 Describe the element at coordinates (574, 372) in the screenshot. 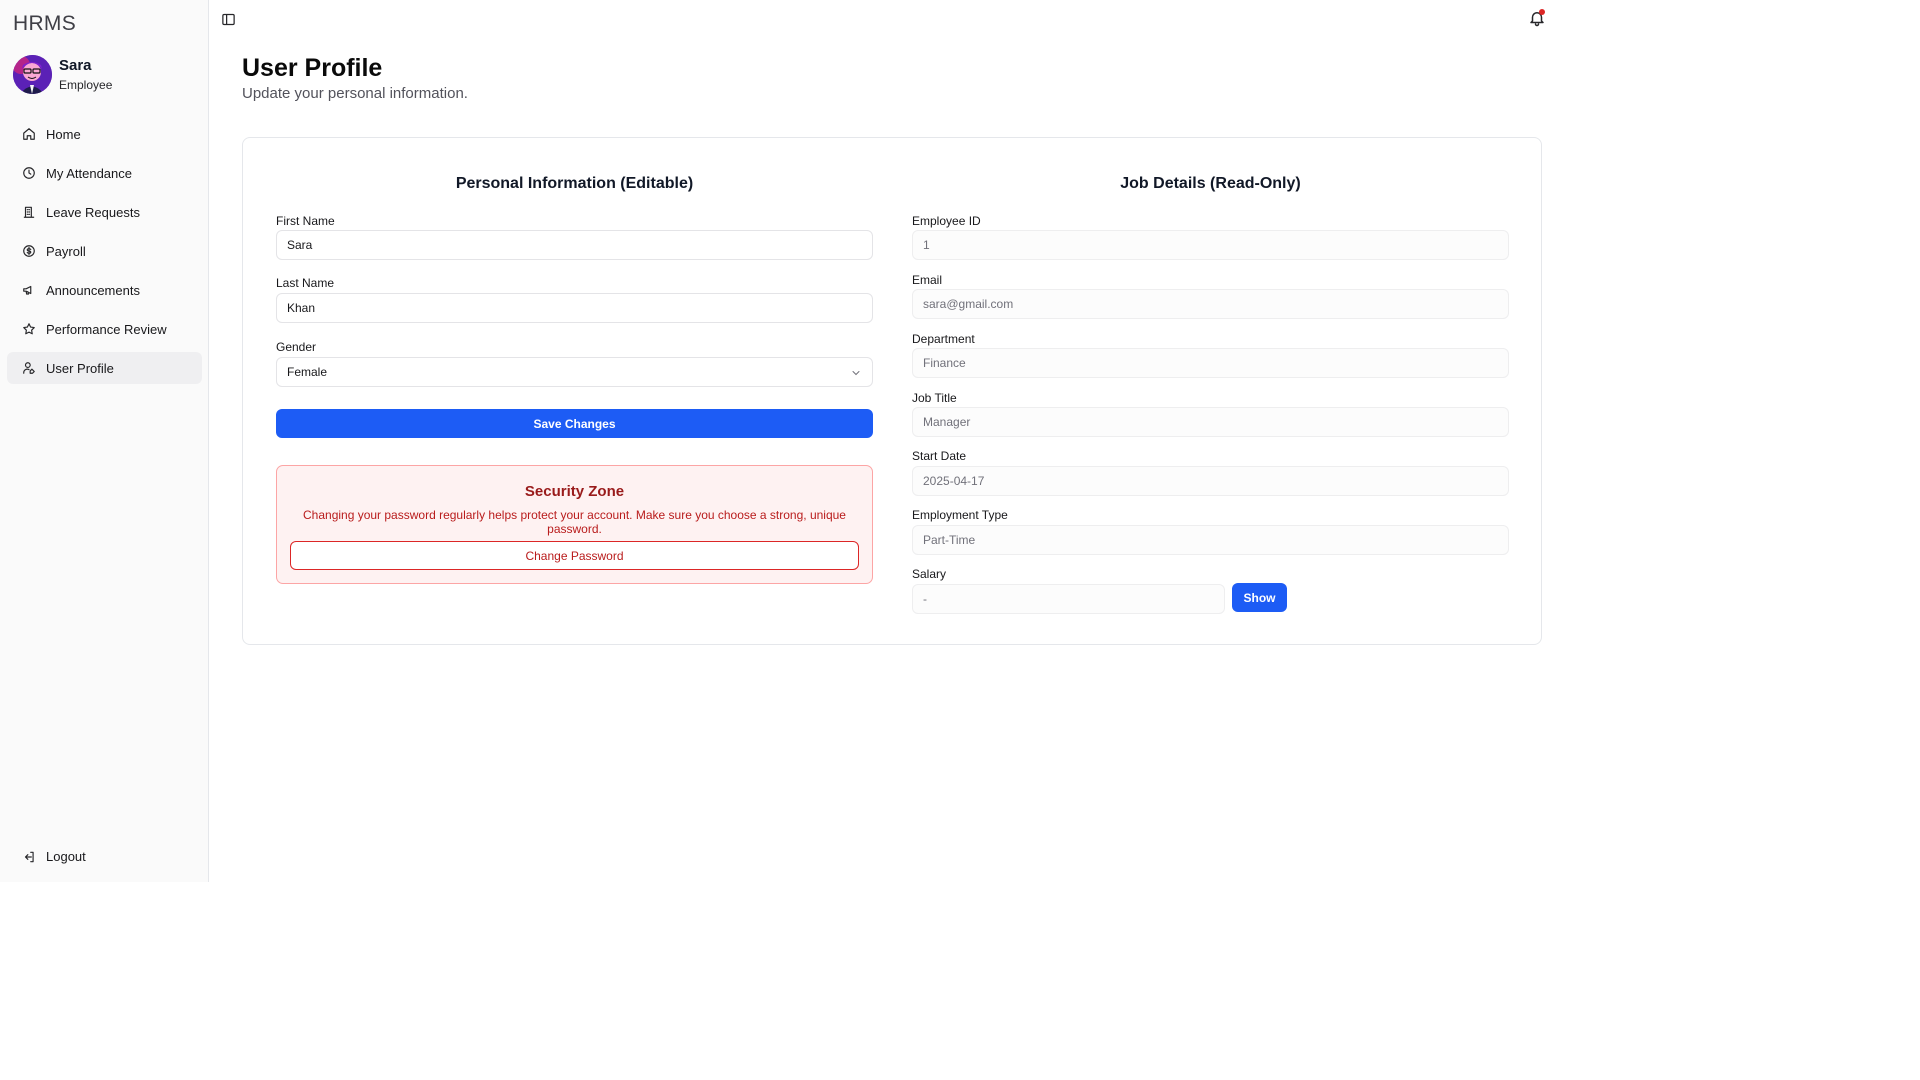

I see `gender-select: Female` at that location.